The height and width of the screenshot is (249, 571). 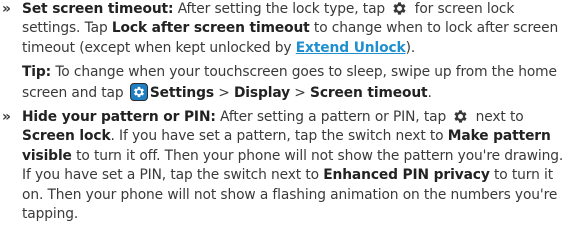 What do you see at coordinates (410, 47) in the screenshot?
I see `item-text: ).` at bounding box center [410, 47].